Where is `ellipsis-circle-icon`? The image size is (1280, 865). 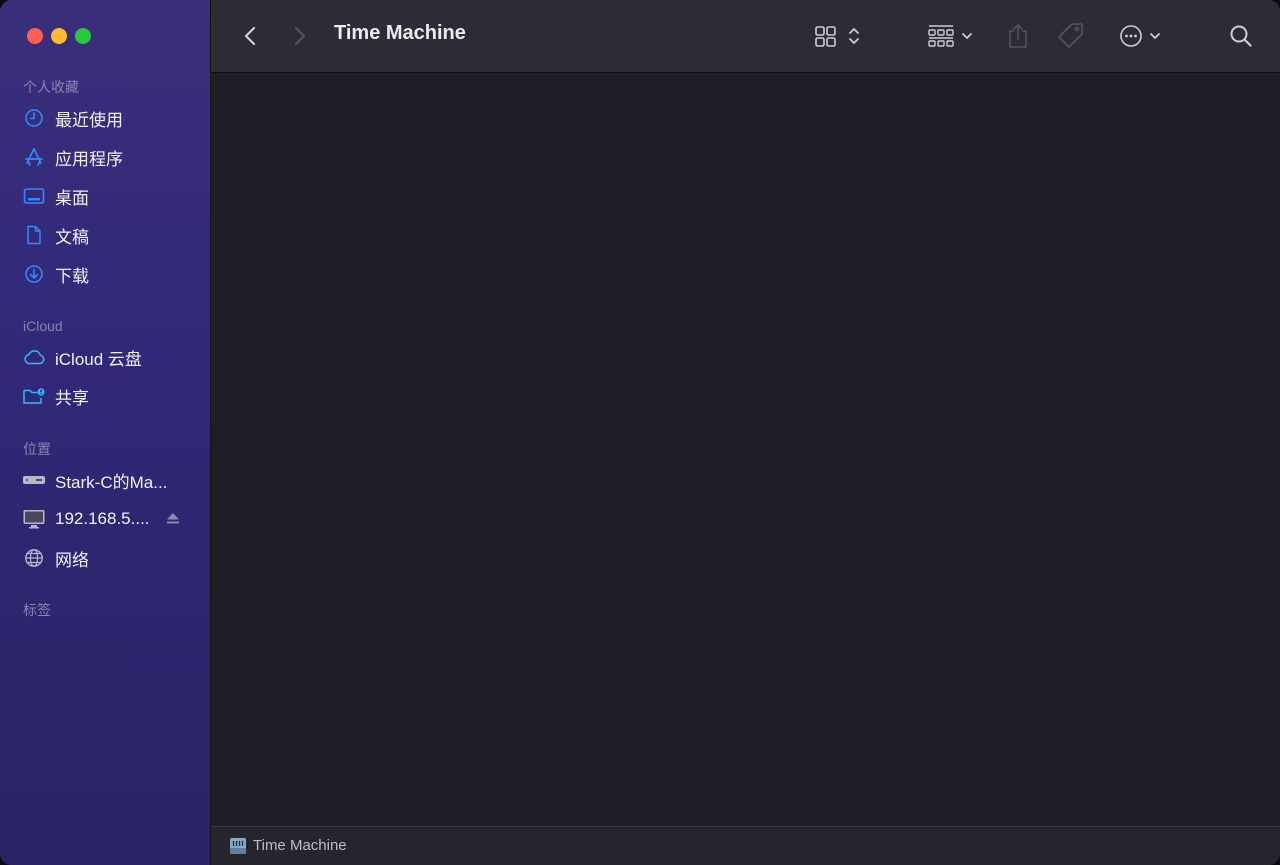
ellipsis-circle-icon is located at coordinates (1131, 36).